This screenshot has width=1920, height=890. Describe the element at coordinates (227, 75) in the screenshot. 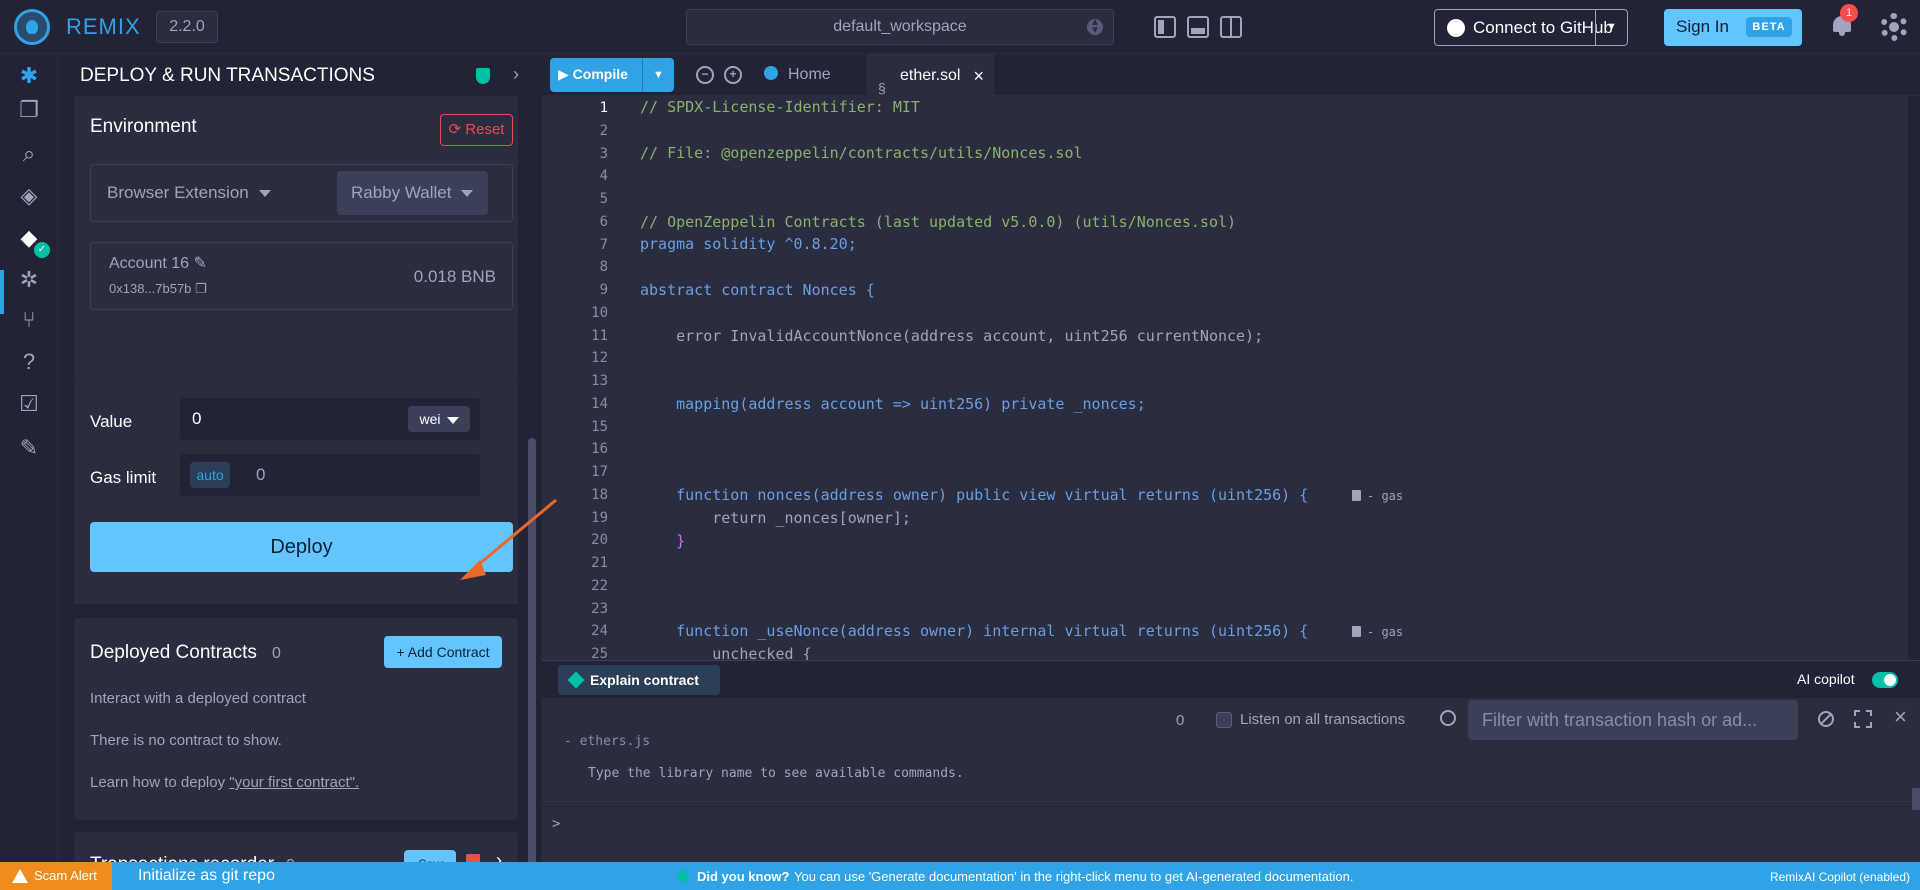

I see `panel-title: DEPLOY & RUN TRANSACTIONS` at that location.